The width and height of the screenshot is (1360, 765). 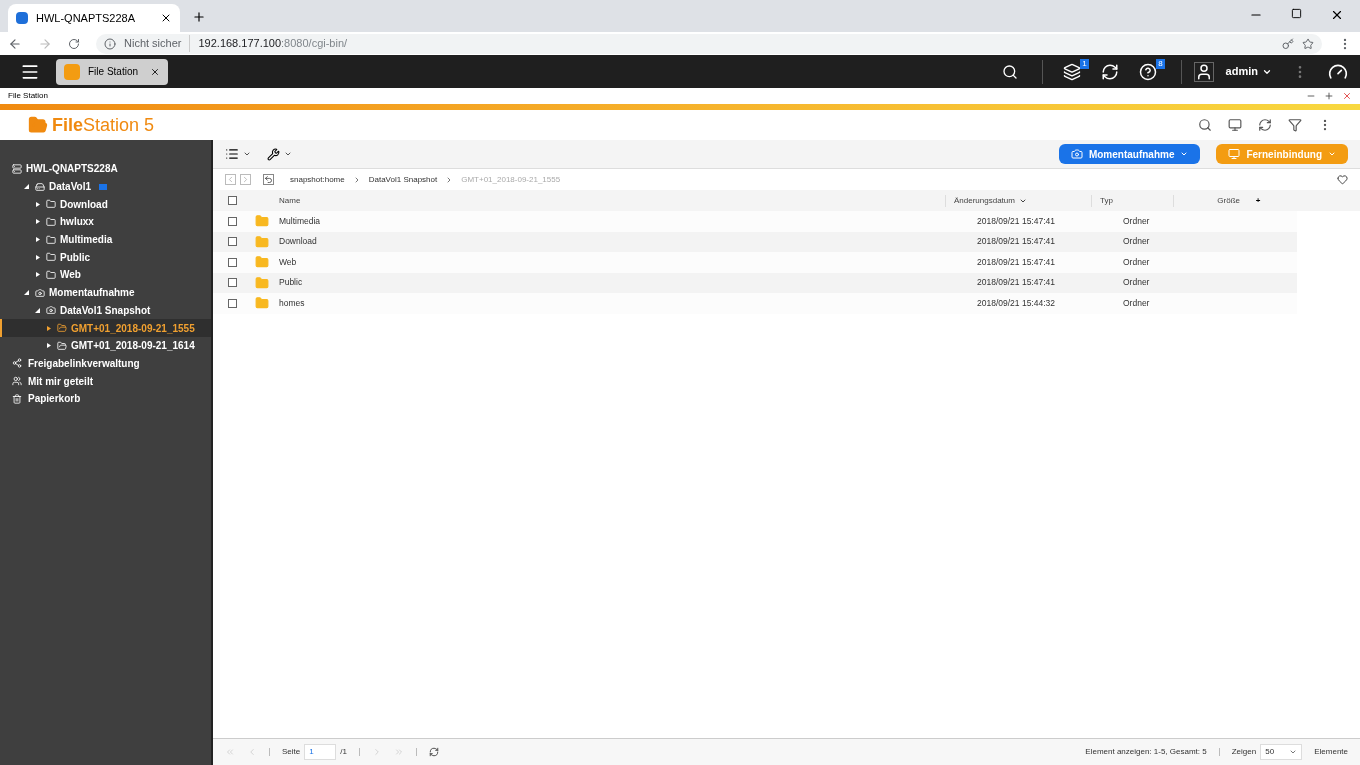 What do you see at coordinates (60, 381) in the screenshot?
I see `tree-item: Mit mir geteilt` at bounding box center [60, 381].